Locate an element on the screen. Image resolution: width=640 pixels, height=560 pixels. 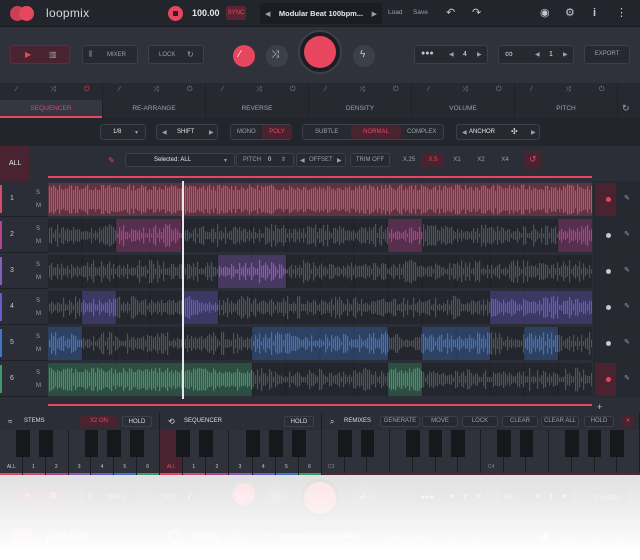
steps-prev-icon: ◀ is located at coordinates (451, 54).